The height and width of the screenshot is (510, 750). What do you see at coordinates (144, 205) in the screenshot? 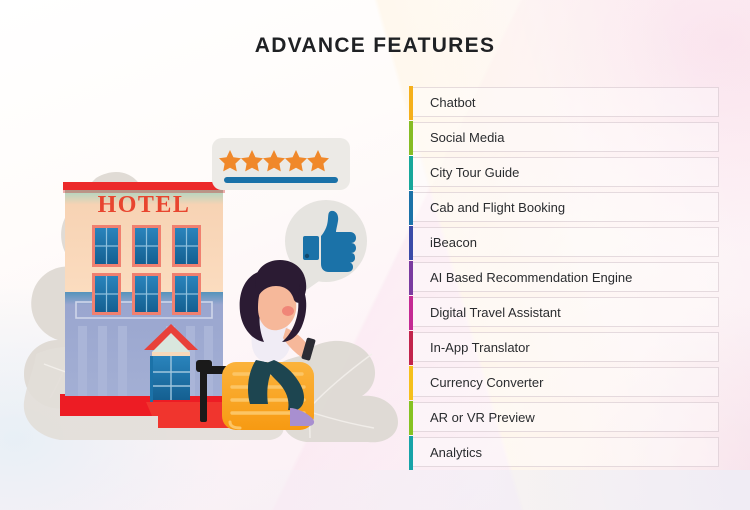
I see `hotel-sign-text: HOTEL` at bounding box center [144, 205].